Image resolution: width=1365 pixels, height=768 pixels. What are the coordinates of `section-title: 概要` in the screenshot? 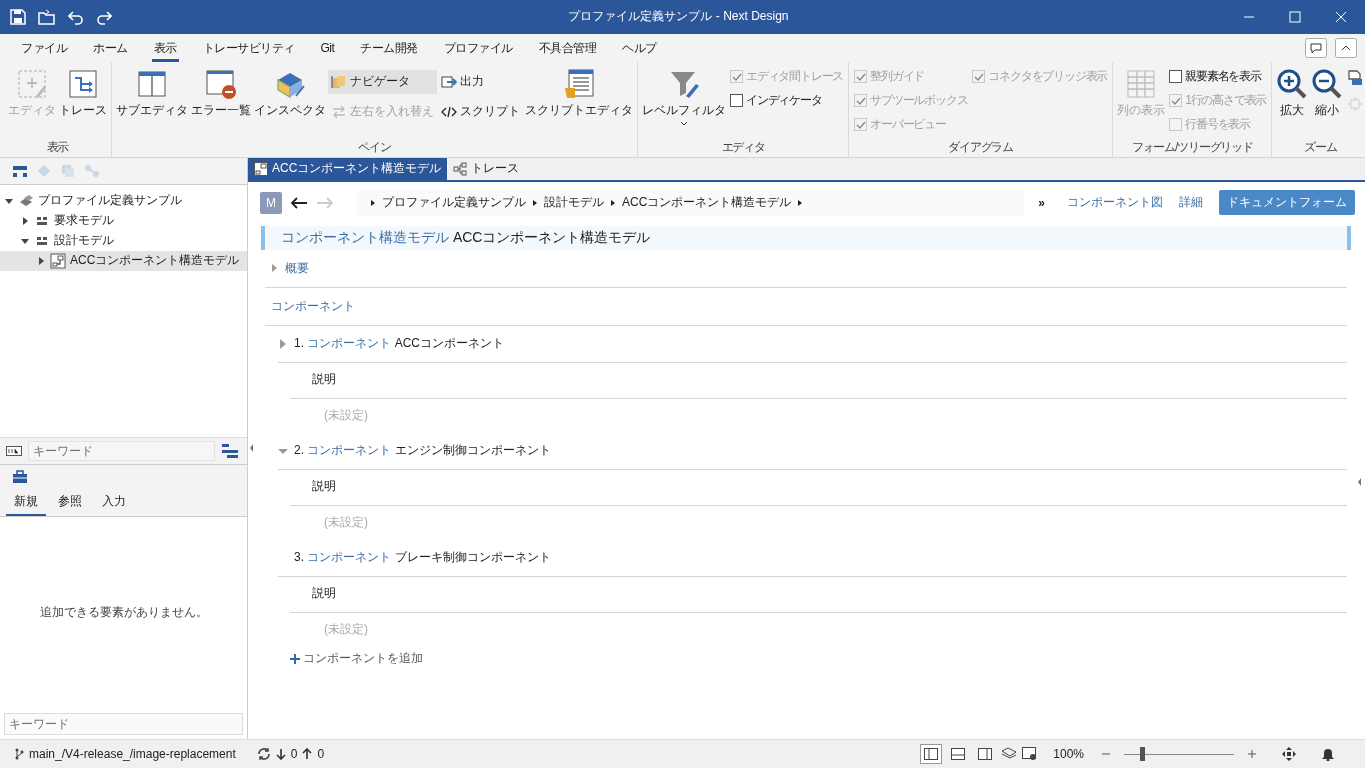 It's located at (297, 268).